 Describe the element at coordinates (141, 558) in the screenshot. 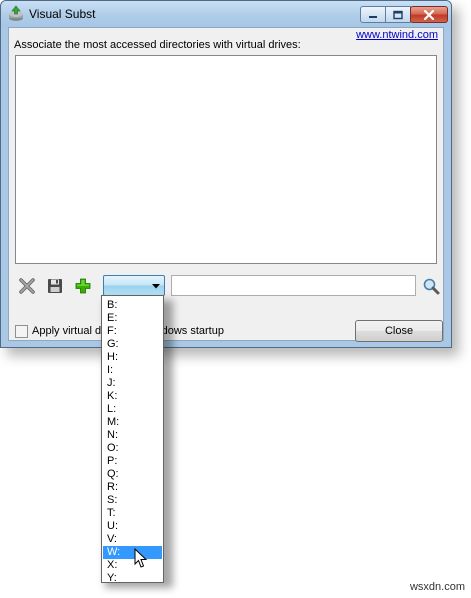

I see `mouse-pointer-icon` at that location.